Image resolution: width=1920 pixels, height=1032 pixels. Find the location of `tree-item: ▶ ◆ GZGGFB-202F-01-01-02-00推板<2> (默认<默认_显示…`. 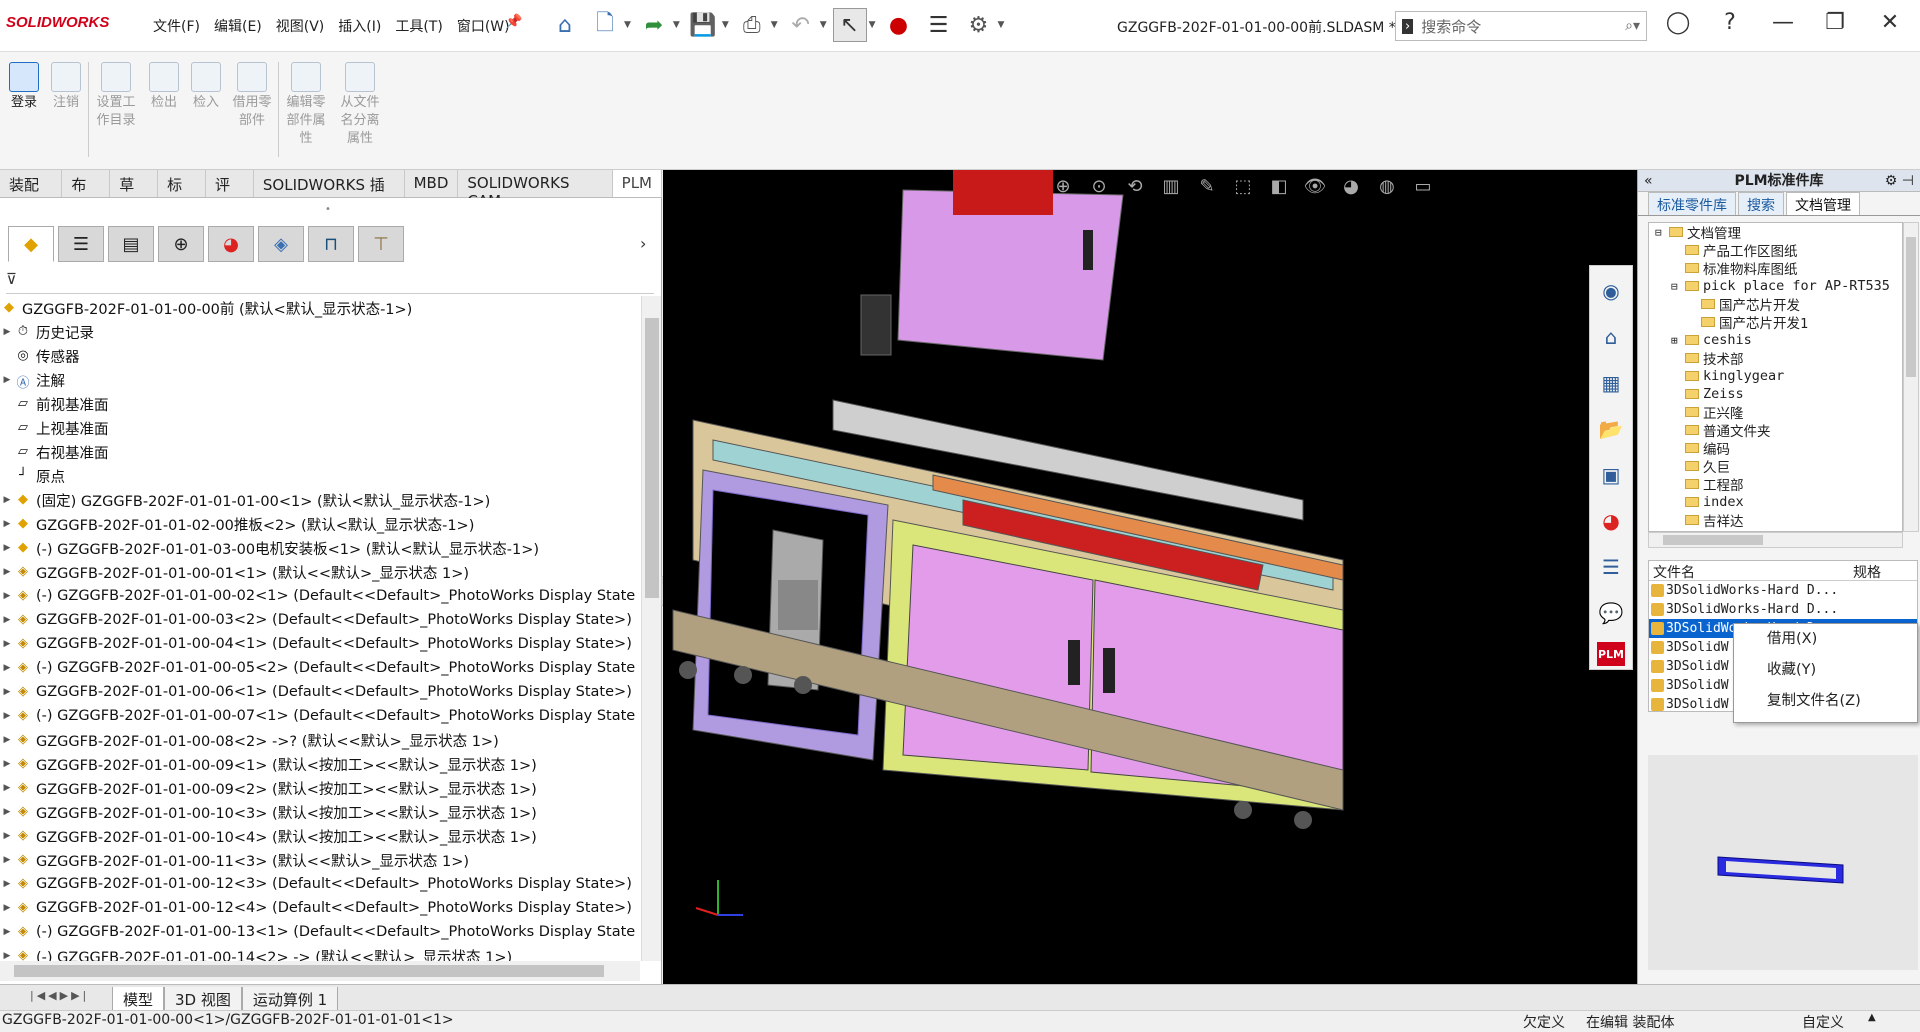

tree-item: ▶ ◆ GZGGFB-202F-01-01-02-00推板<2> (默认<默认_显示… is located at coordinates (320, 524).